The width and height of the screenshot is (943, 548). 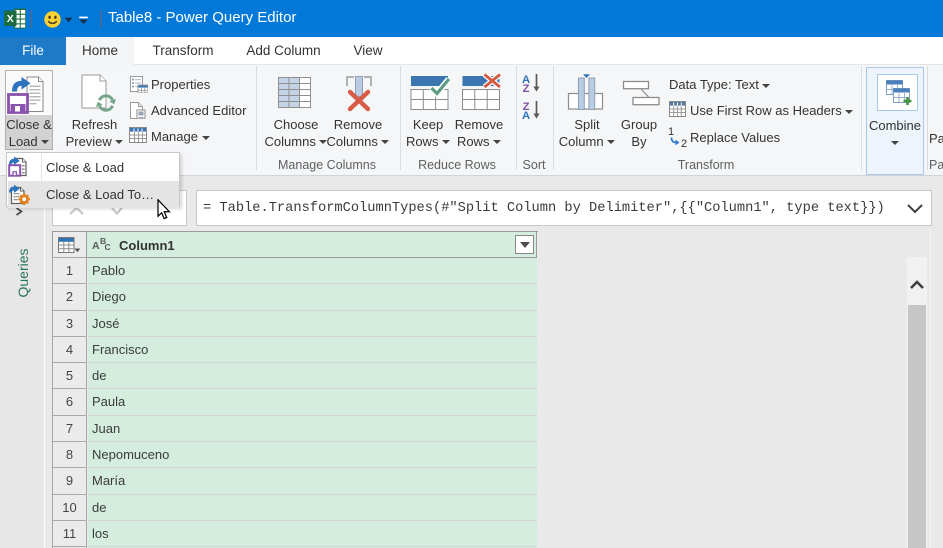 What do you see at coordinates (526, 89) in the screenshot?
I see `svg-text: Z` at bounding box center [526, 89].